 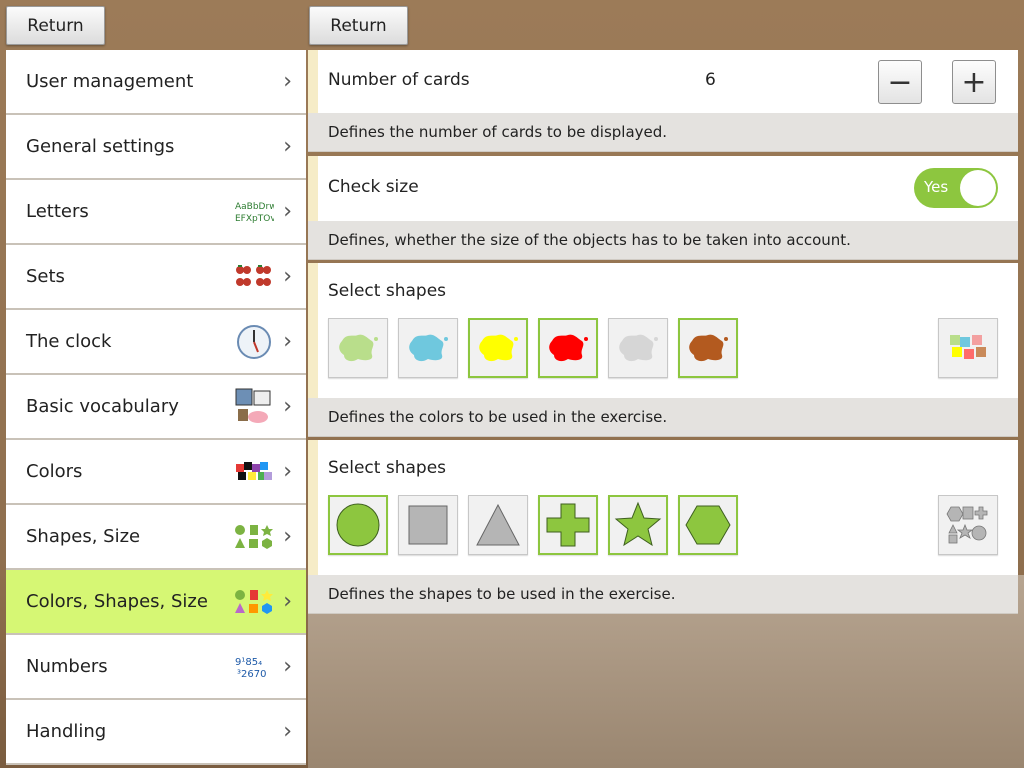 I want to click on svg-text: EFXpTOv, so click(x=254, y=219).